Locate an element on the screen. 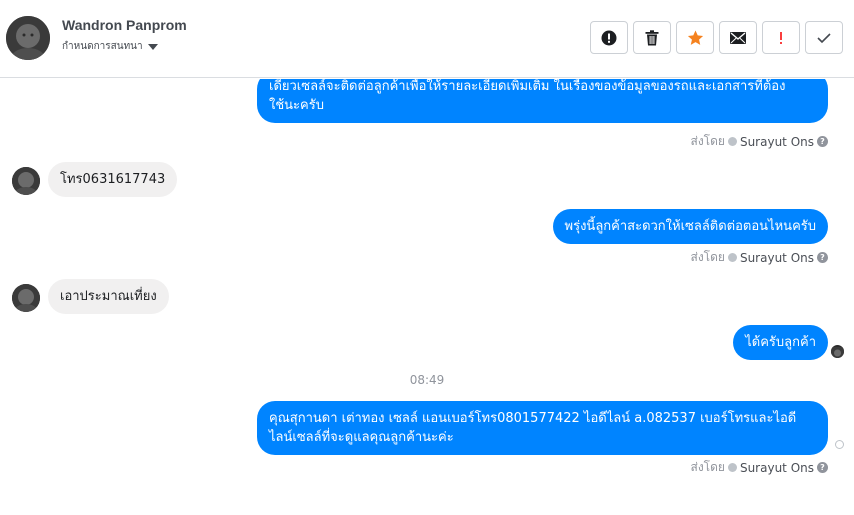 This screenshot has height=515, width=854. envelope-icon is located at coordinates (738, 37).